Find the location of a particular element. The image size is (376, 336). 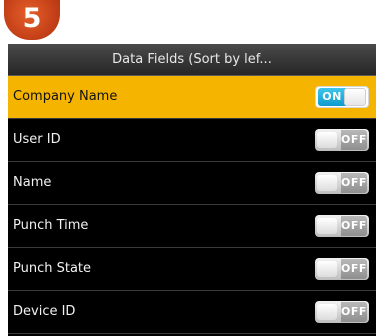

field-label: Company Name is located at coordinates (65, 96).